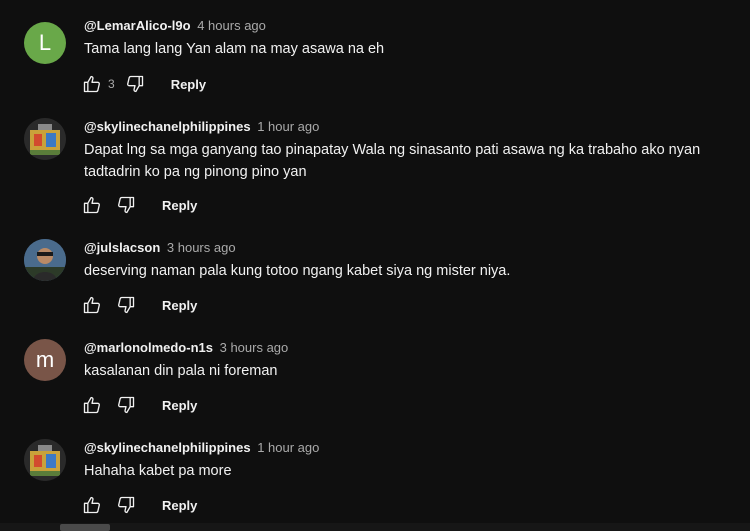 Image resolution: width=750 pixels, height=531 pixels. I want to click on comment-author: @LemarAlico-l9o, so click(137, 25).